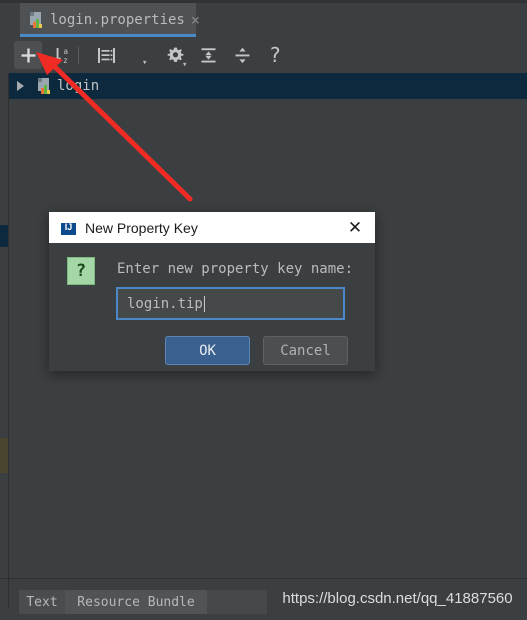  I want to click on collapse-all-button, so click(242, 55).